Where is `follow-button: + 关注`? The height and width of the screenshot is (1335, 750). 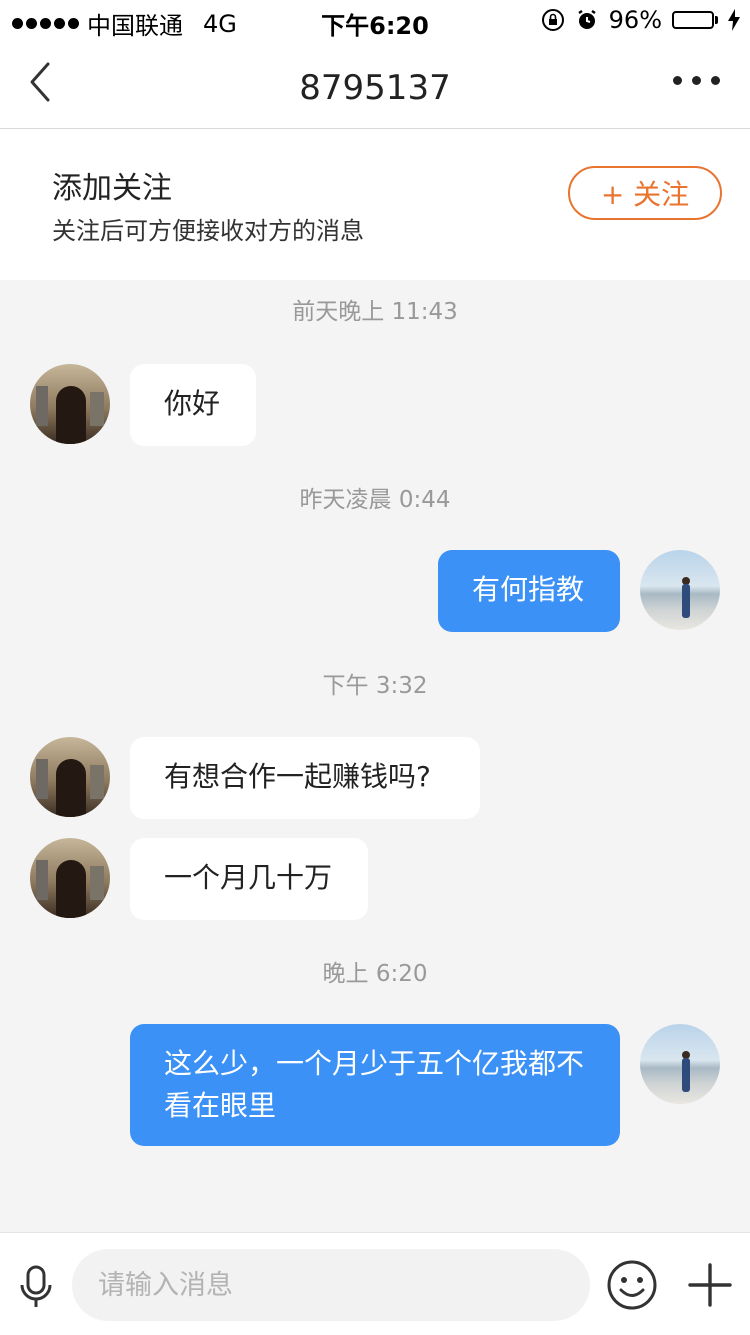 follow-button: + 关注 is located at coordinates (645, 193).